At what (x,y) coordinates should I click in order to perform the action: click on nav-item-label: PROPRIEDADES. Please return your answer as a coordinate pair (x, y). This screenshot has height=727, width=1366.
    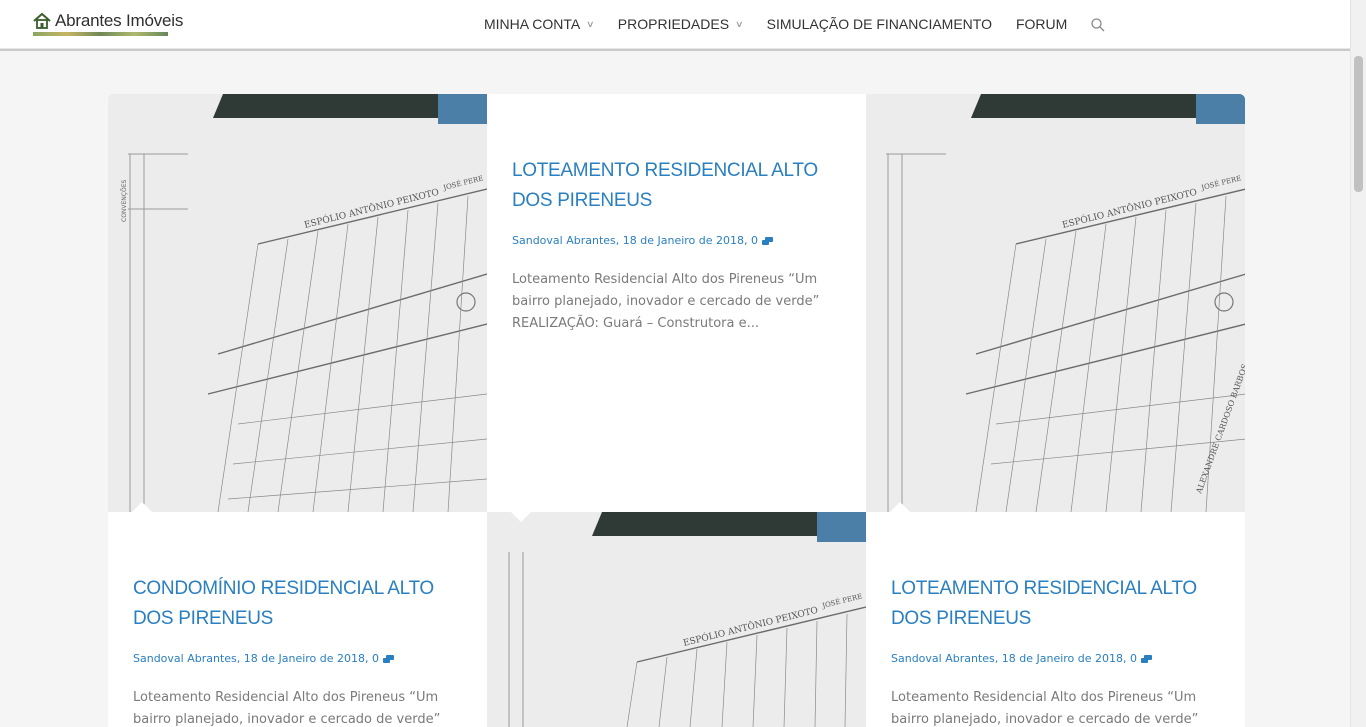
    Looking at the image, I should click on (673, 24).